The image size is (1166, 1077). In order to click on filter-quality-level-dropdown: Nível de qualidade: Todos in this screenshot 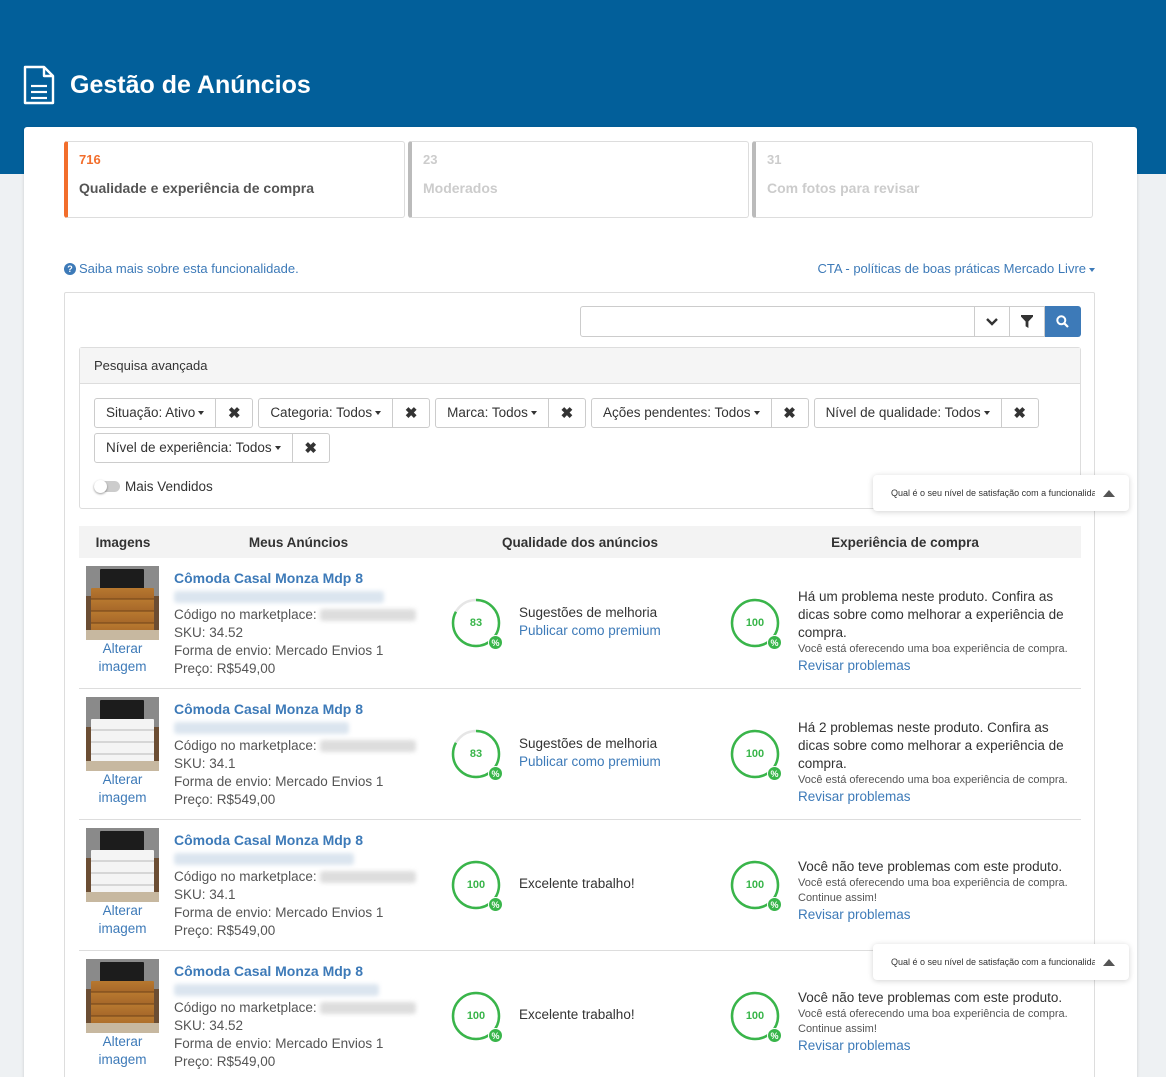, I will do `click(908, 413)`.